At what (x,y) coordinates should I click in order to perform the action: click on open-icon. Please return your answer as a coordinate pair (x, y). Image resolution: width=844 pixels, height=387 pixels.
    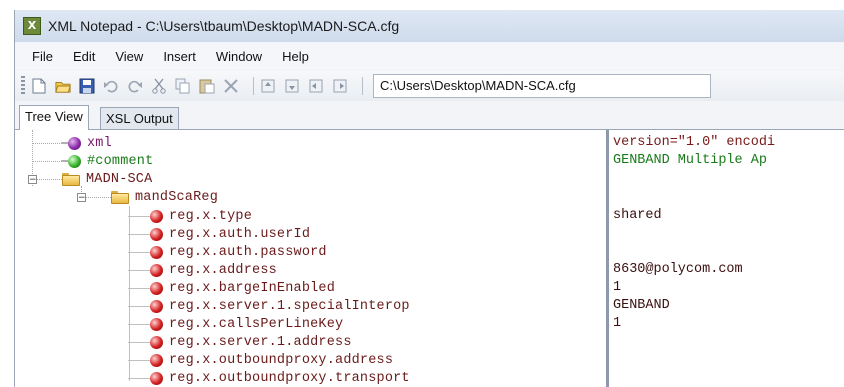
    Looking at the image, I should click on (63, 86).